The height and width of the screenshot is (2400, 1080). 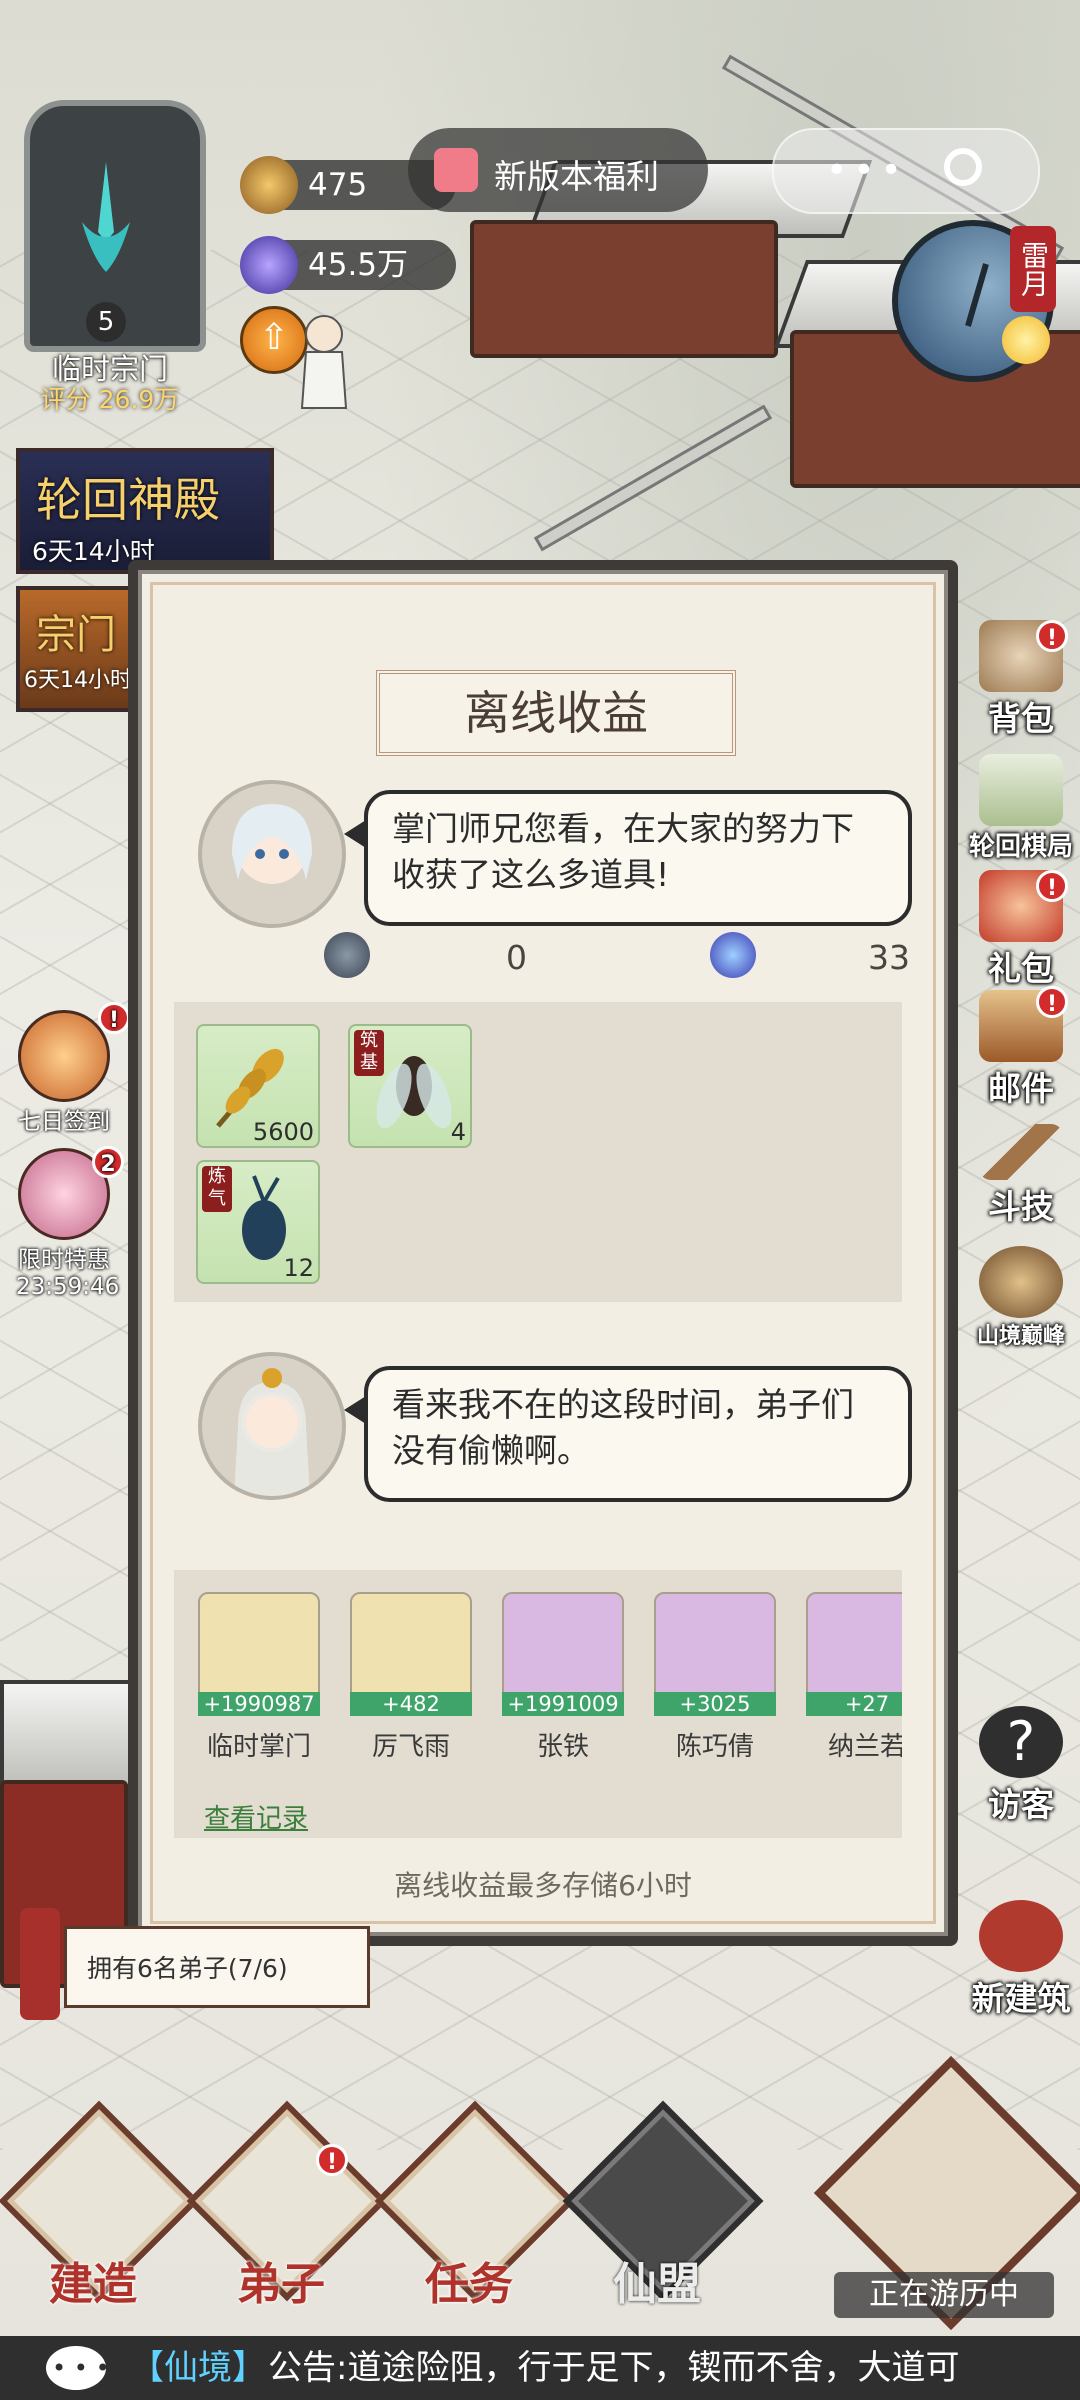 I want to click on backpack-button: 背包 !, so click(x=1021, y=680).